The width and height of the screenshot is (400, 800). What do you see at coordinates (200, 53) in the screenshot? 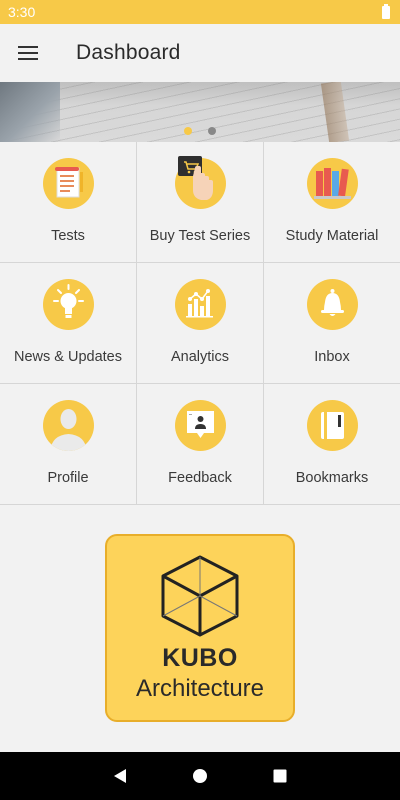
I see `app-bar: Dashboard` at bounding box center [200, 53].